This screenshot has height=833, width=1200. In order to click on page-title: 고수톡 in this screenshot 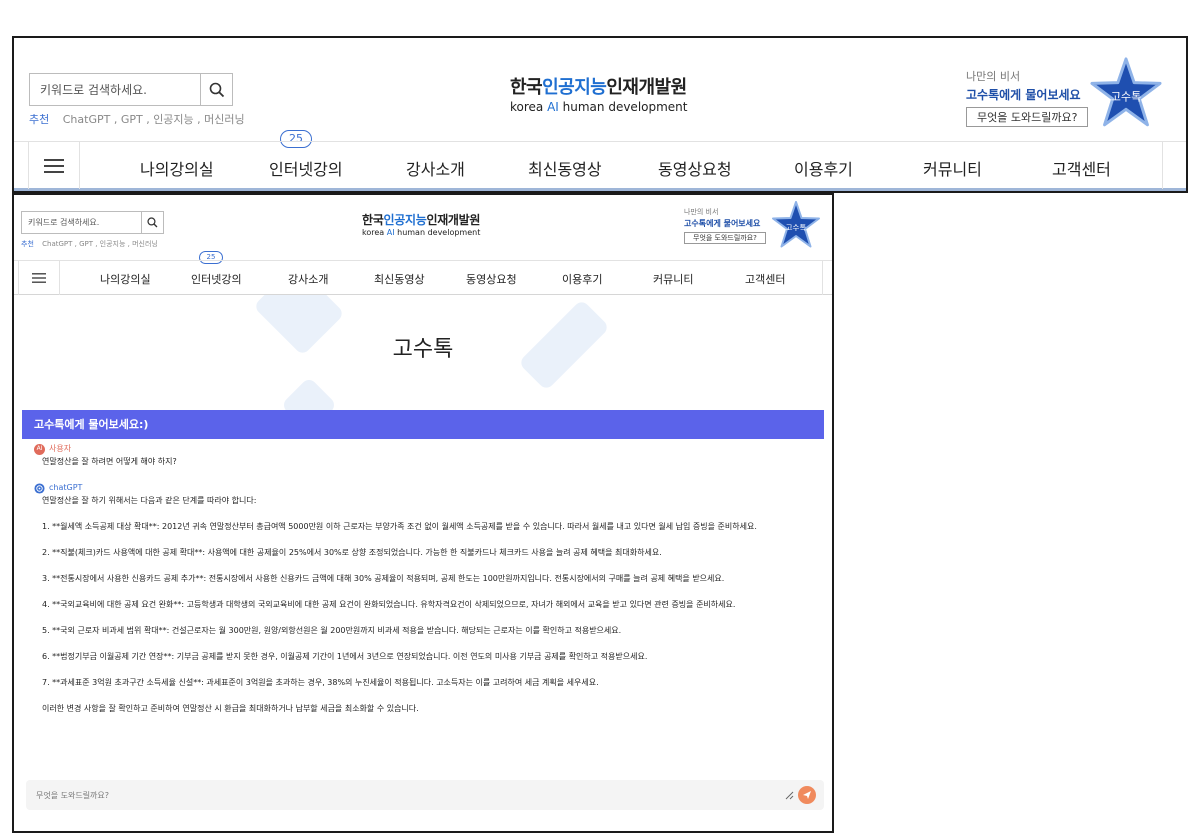, I will do `click(423, 349)`.